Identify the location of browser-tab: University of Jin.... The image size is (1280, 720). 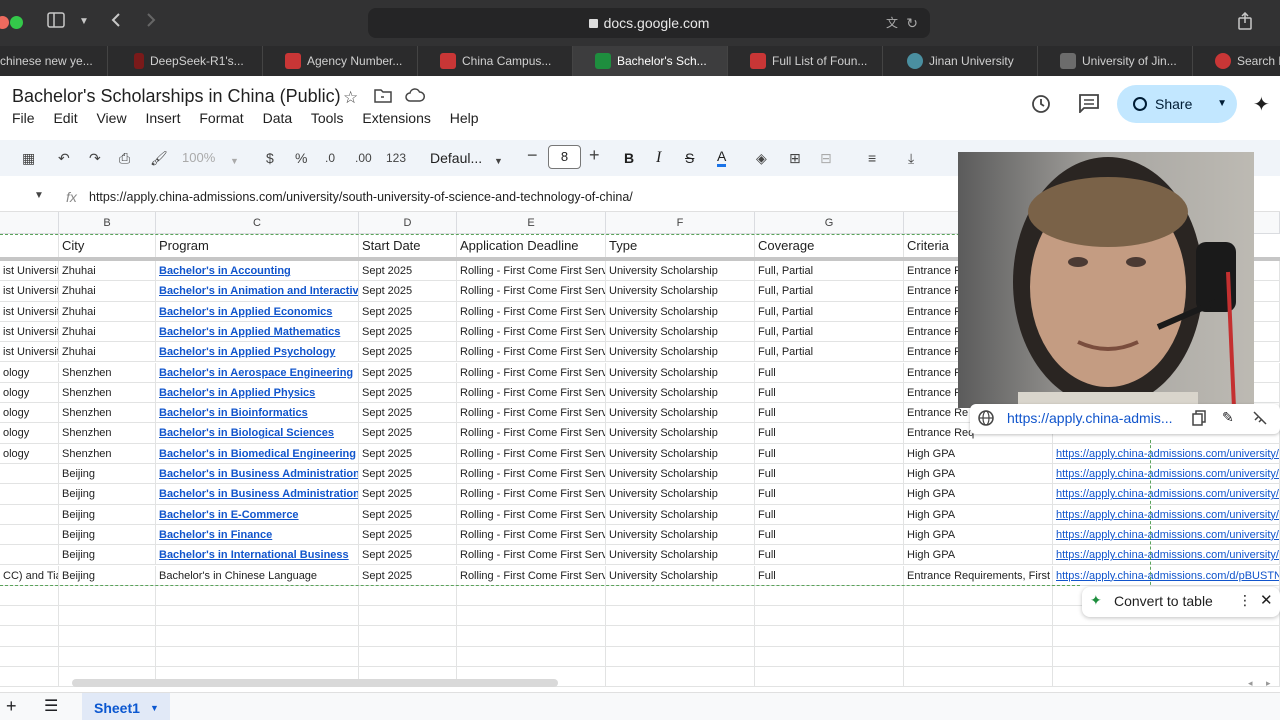
(1115, 61).